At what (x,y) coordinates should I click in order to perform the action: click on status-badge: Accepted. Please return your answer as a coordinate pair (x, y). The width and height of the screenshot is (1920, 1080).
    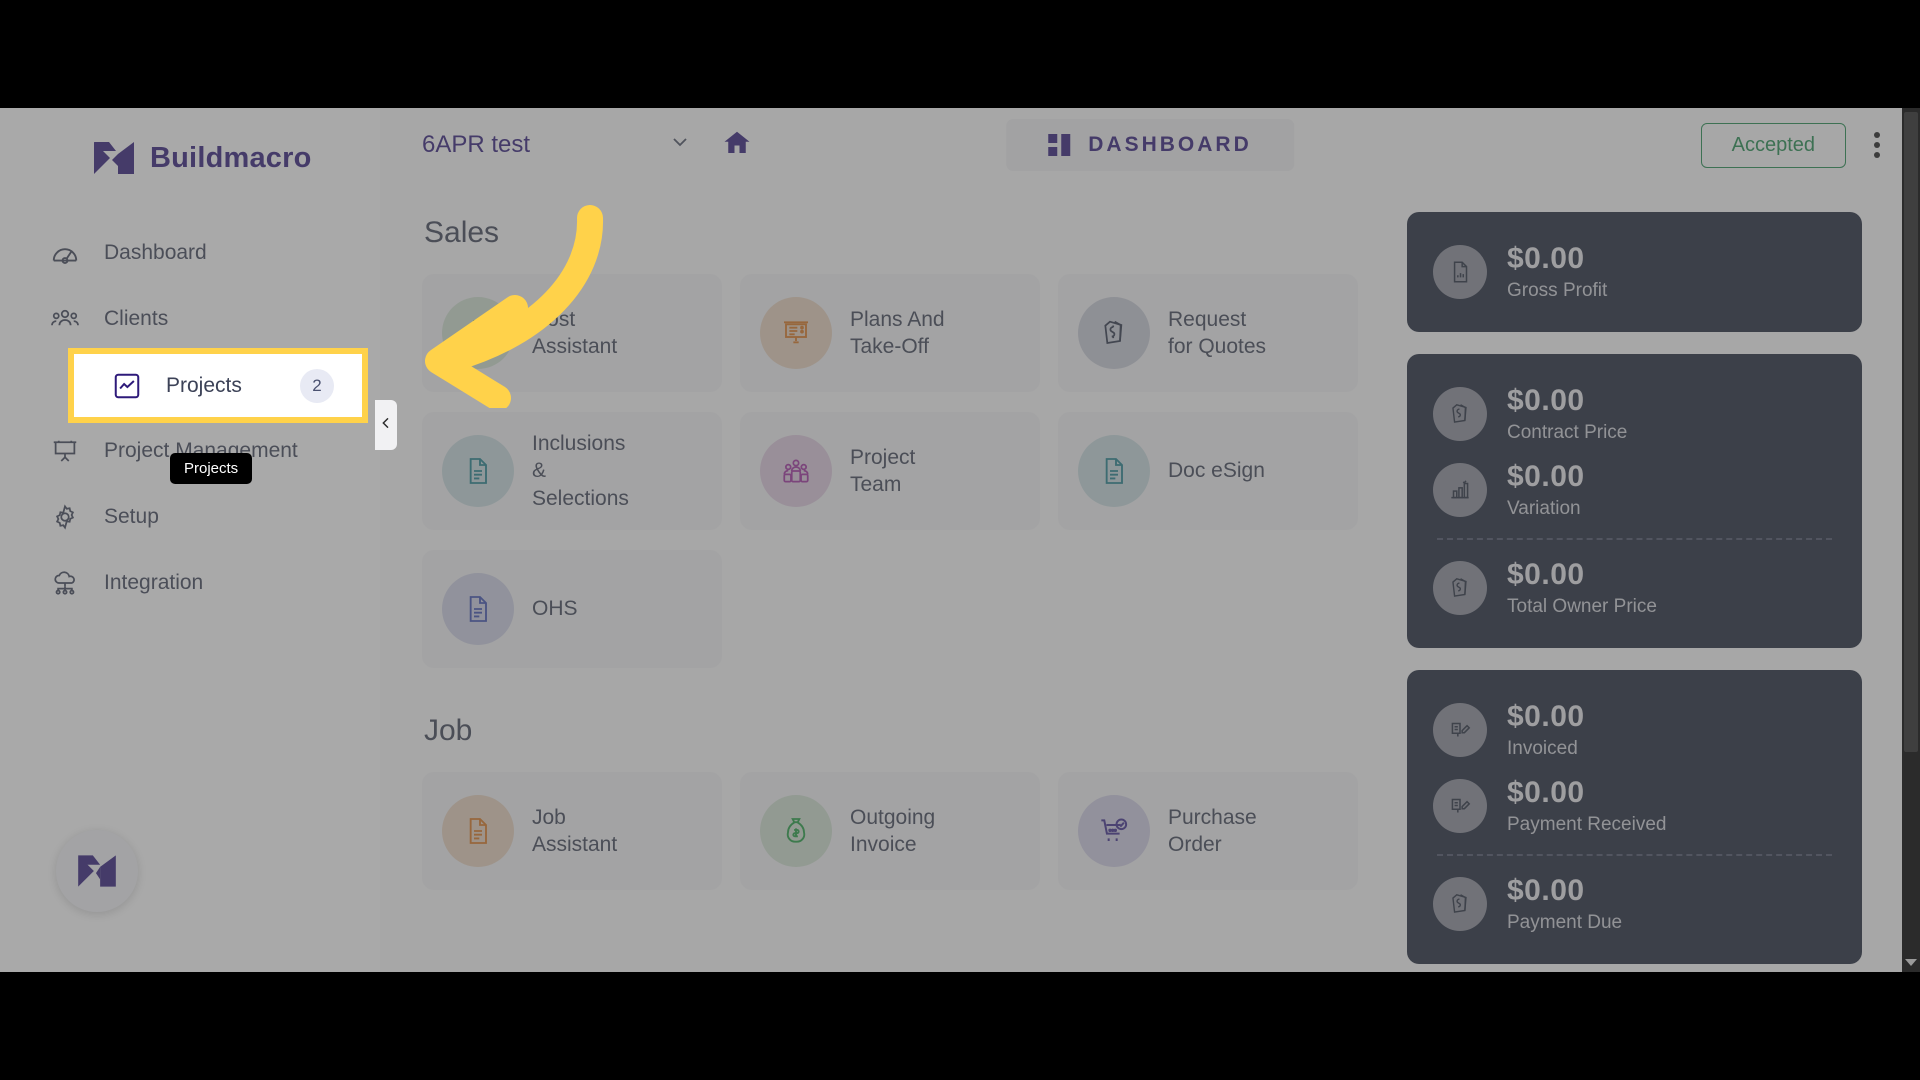
    Looking at the image, I should click on (1773, 145).